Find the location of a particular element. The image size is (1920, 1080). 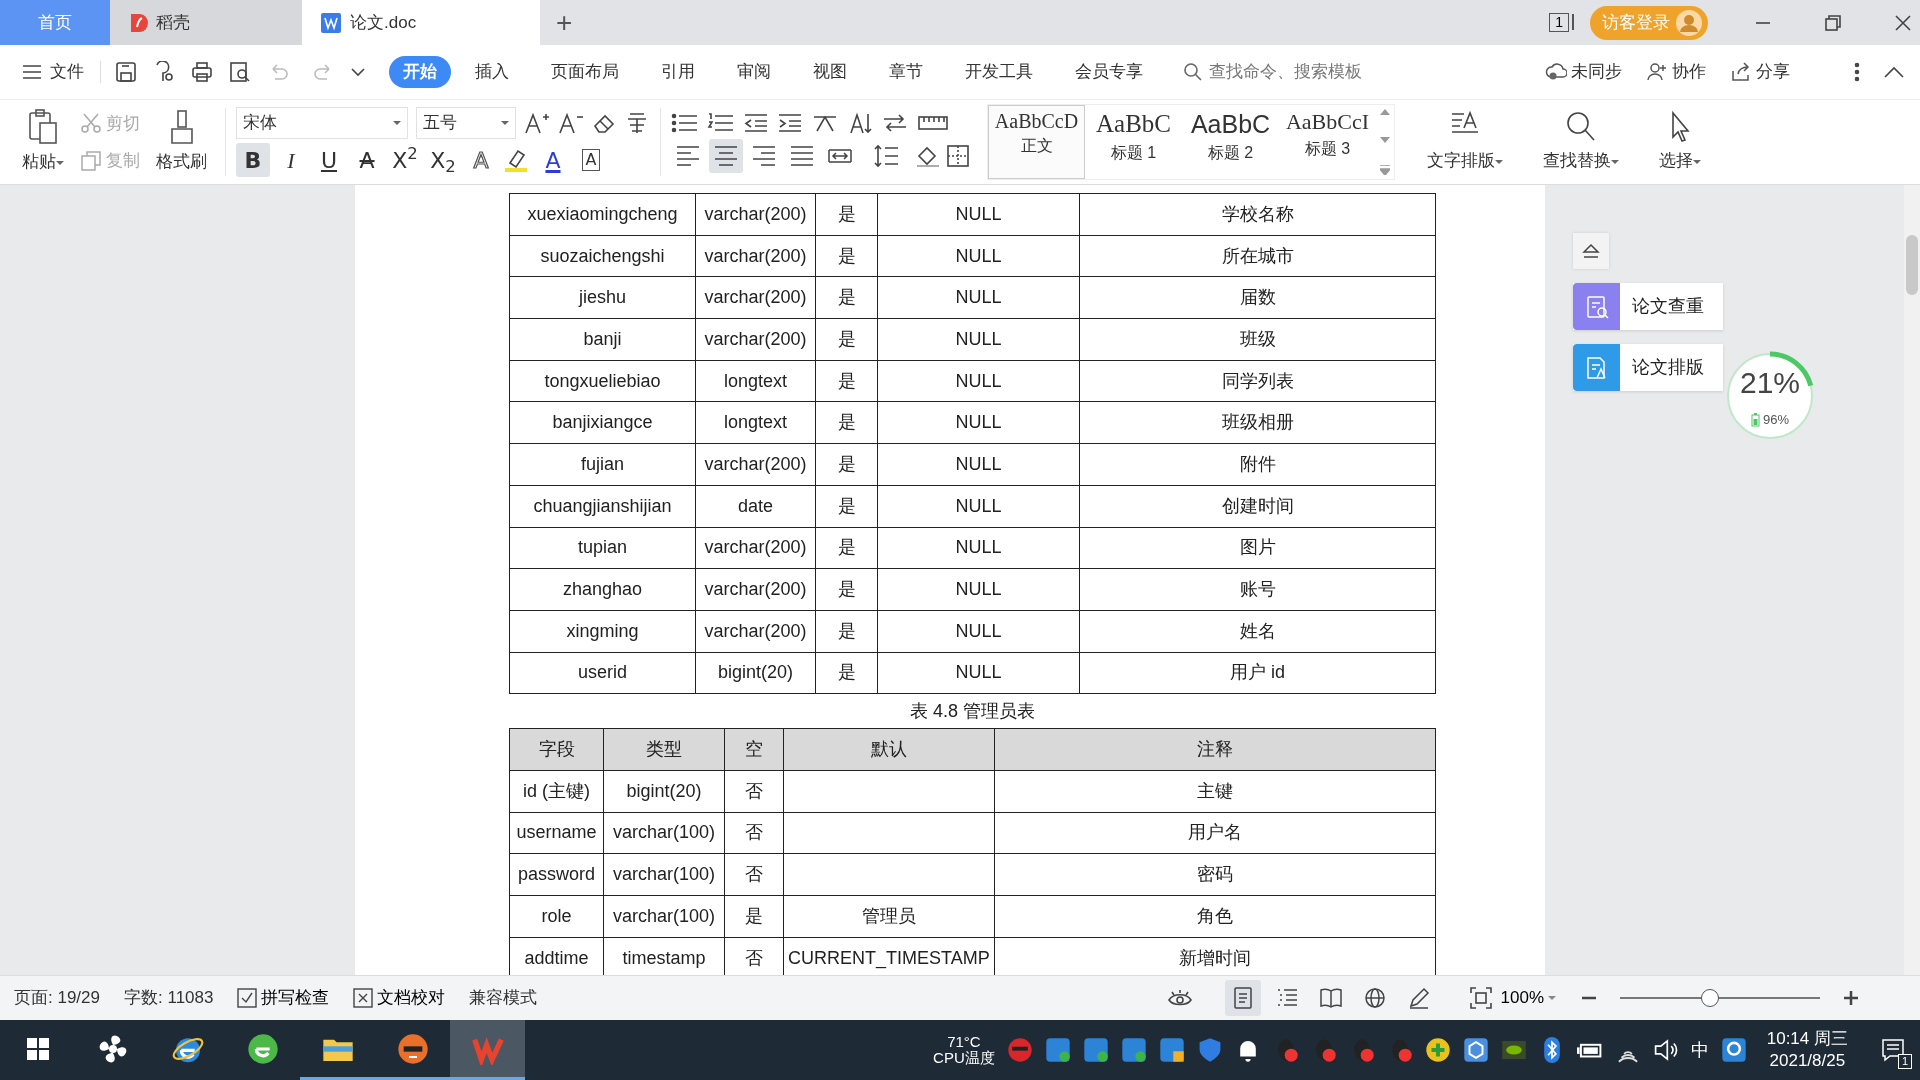

temperature-reading: 71°C is located at coordinates (964, 1041).